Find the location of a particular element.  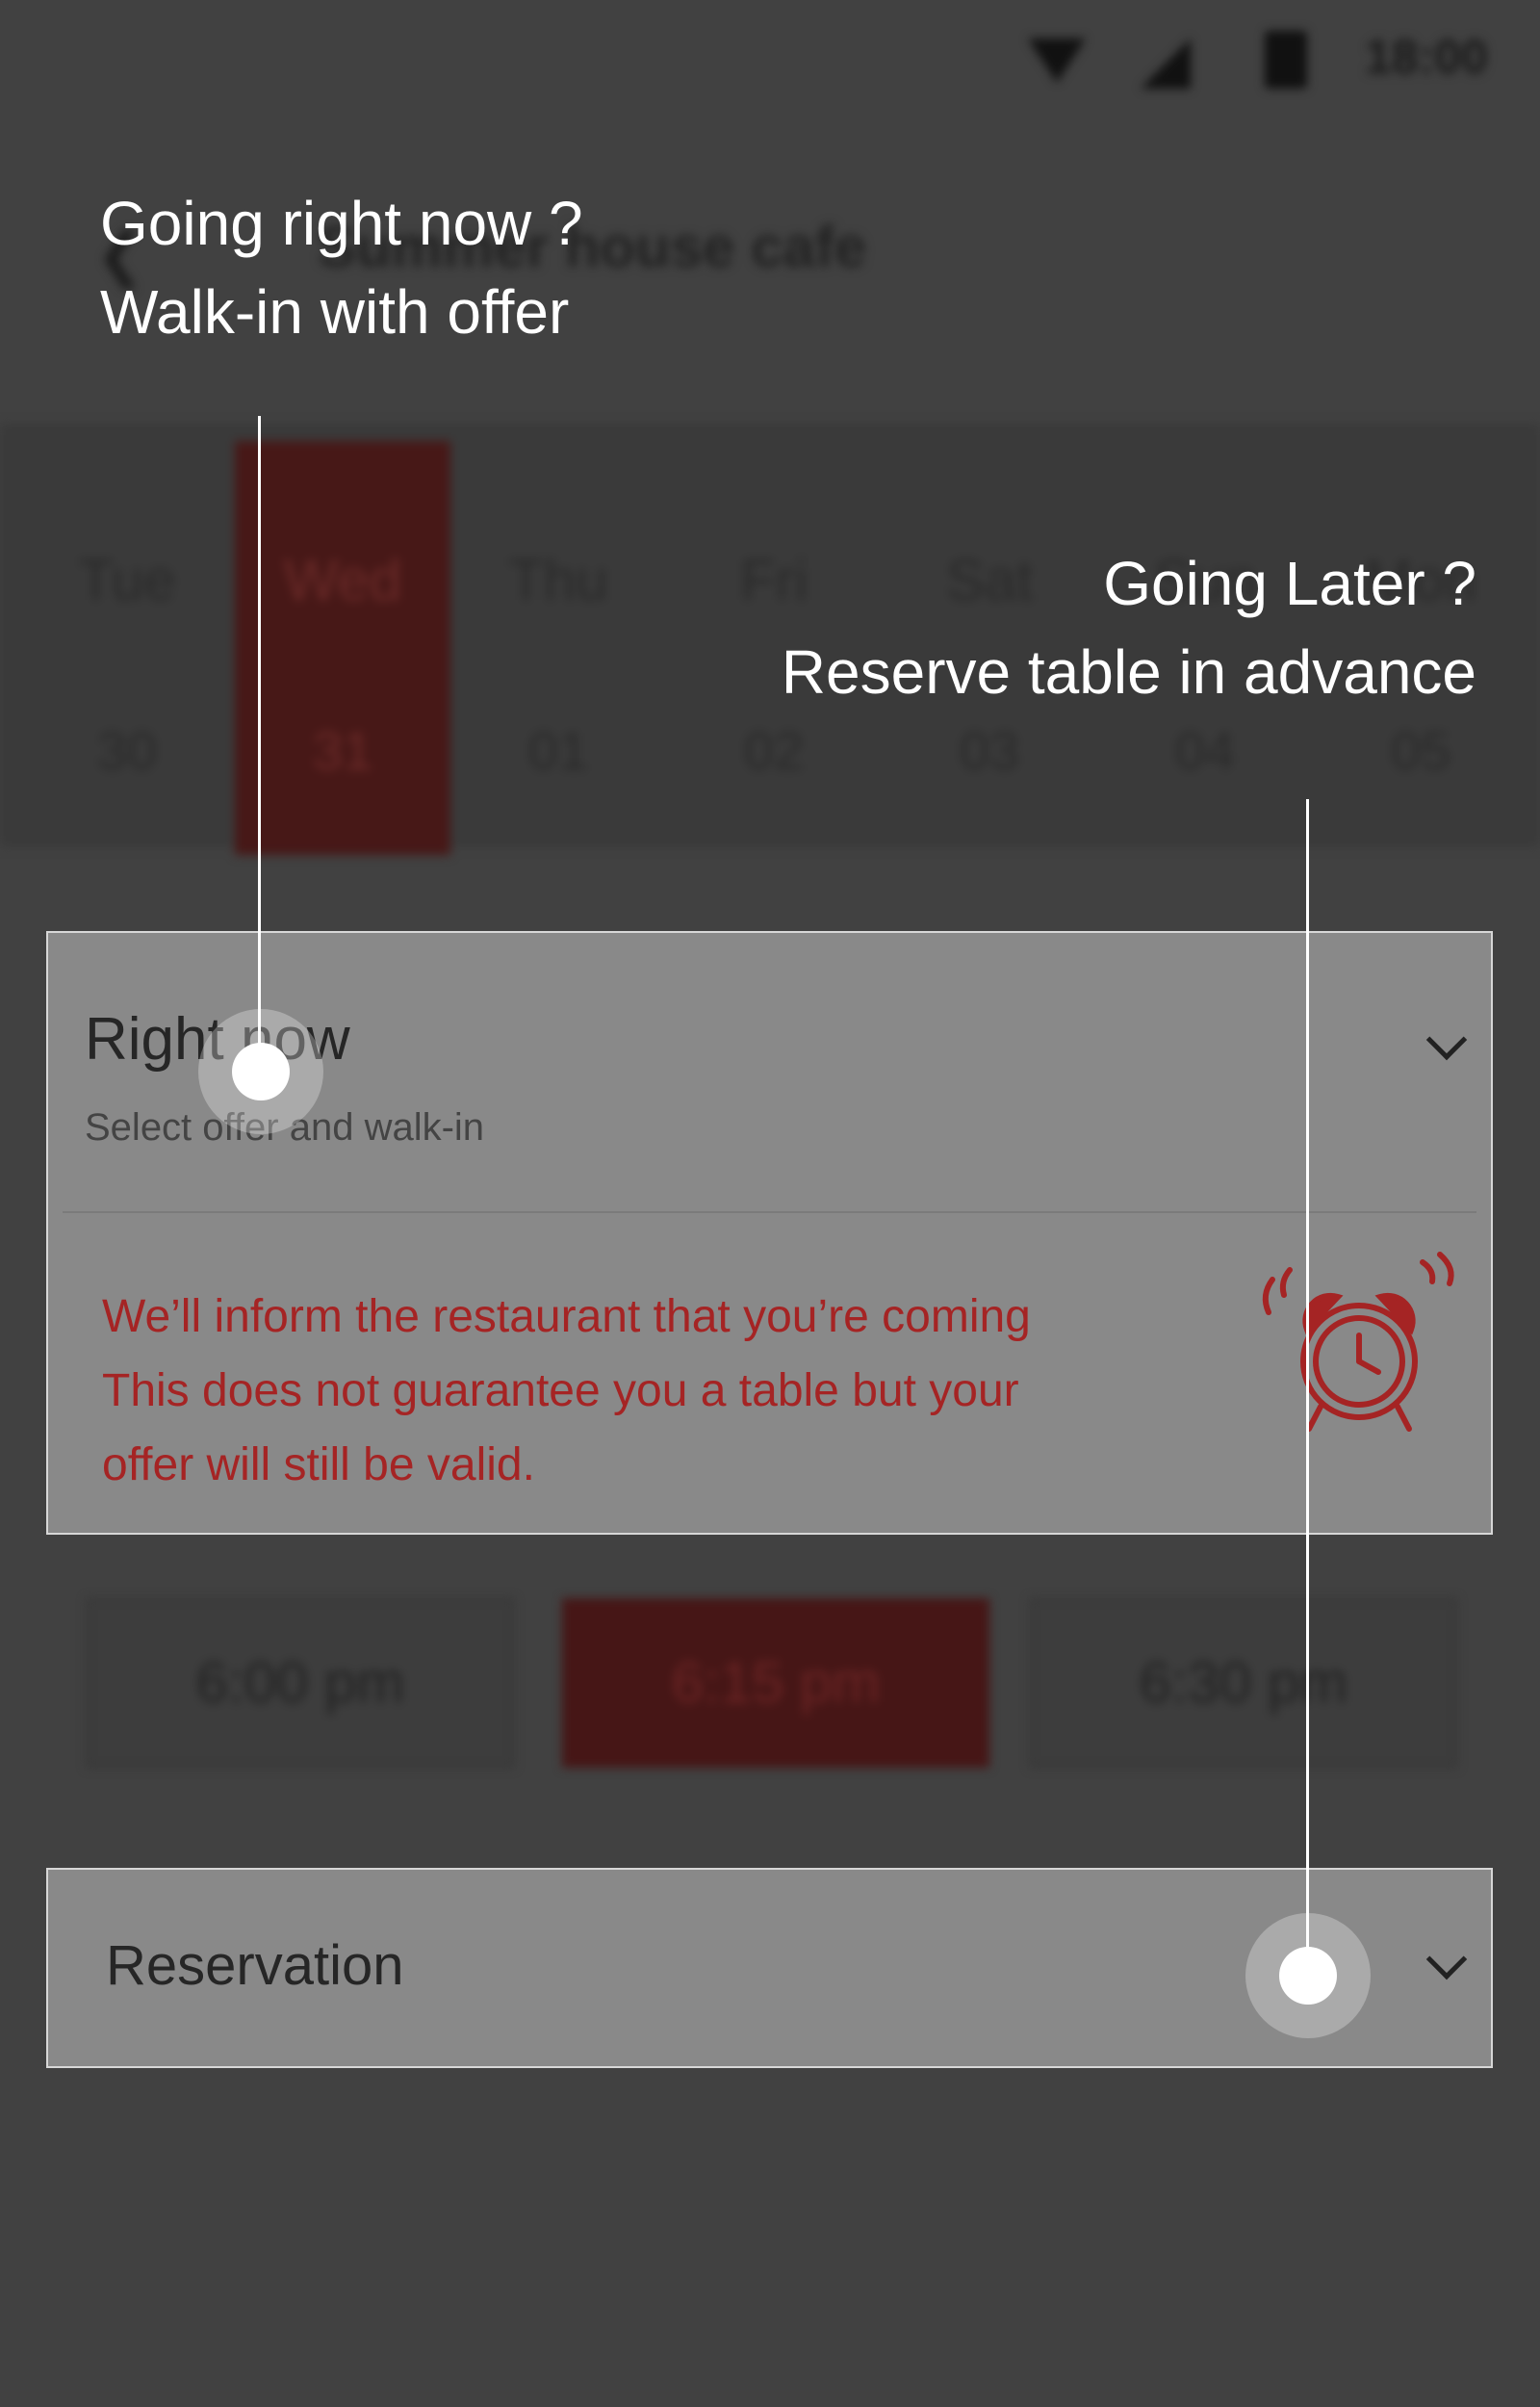

walk-in-touch-indicator is located at coordinates (261, 1071).